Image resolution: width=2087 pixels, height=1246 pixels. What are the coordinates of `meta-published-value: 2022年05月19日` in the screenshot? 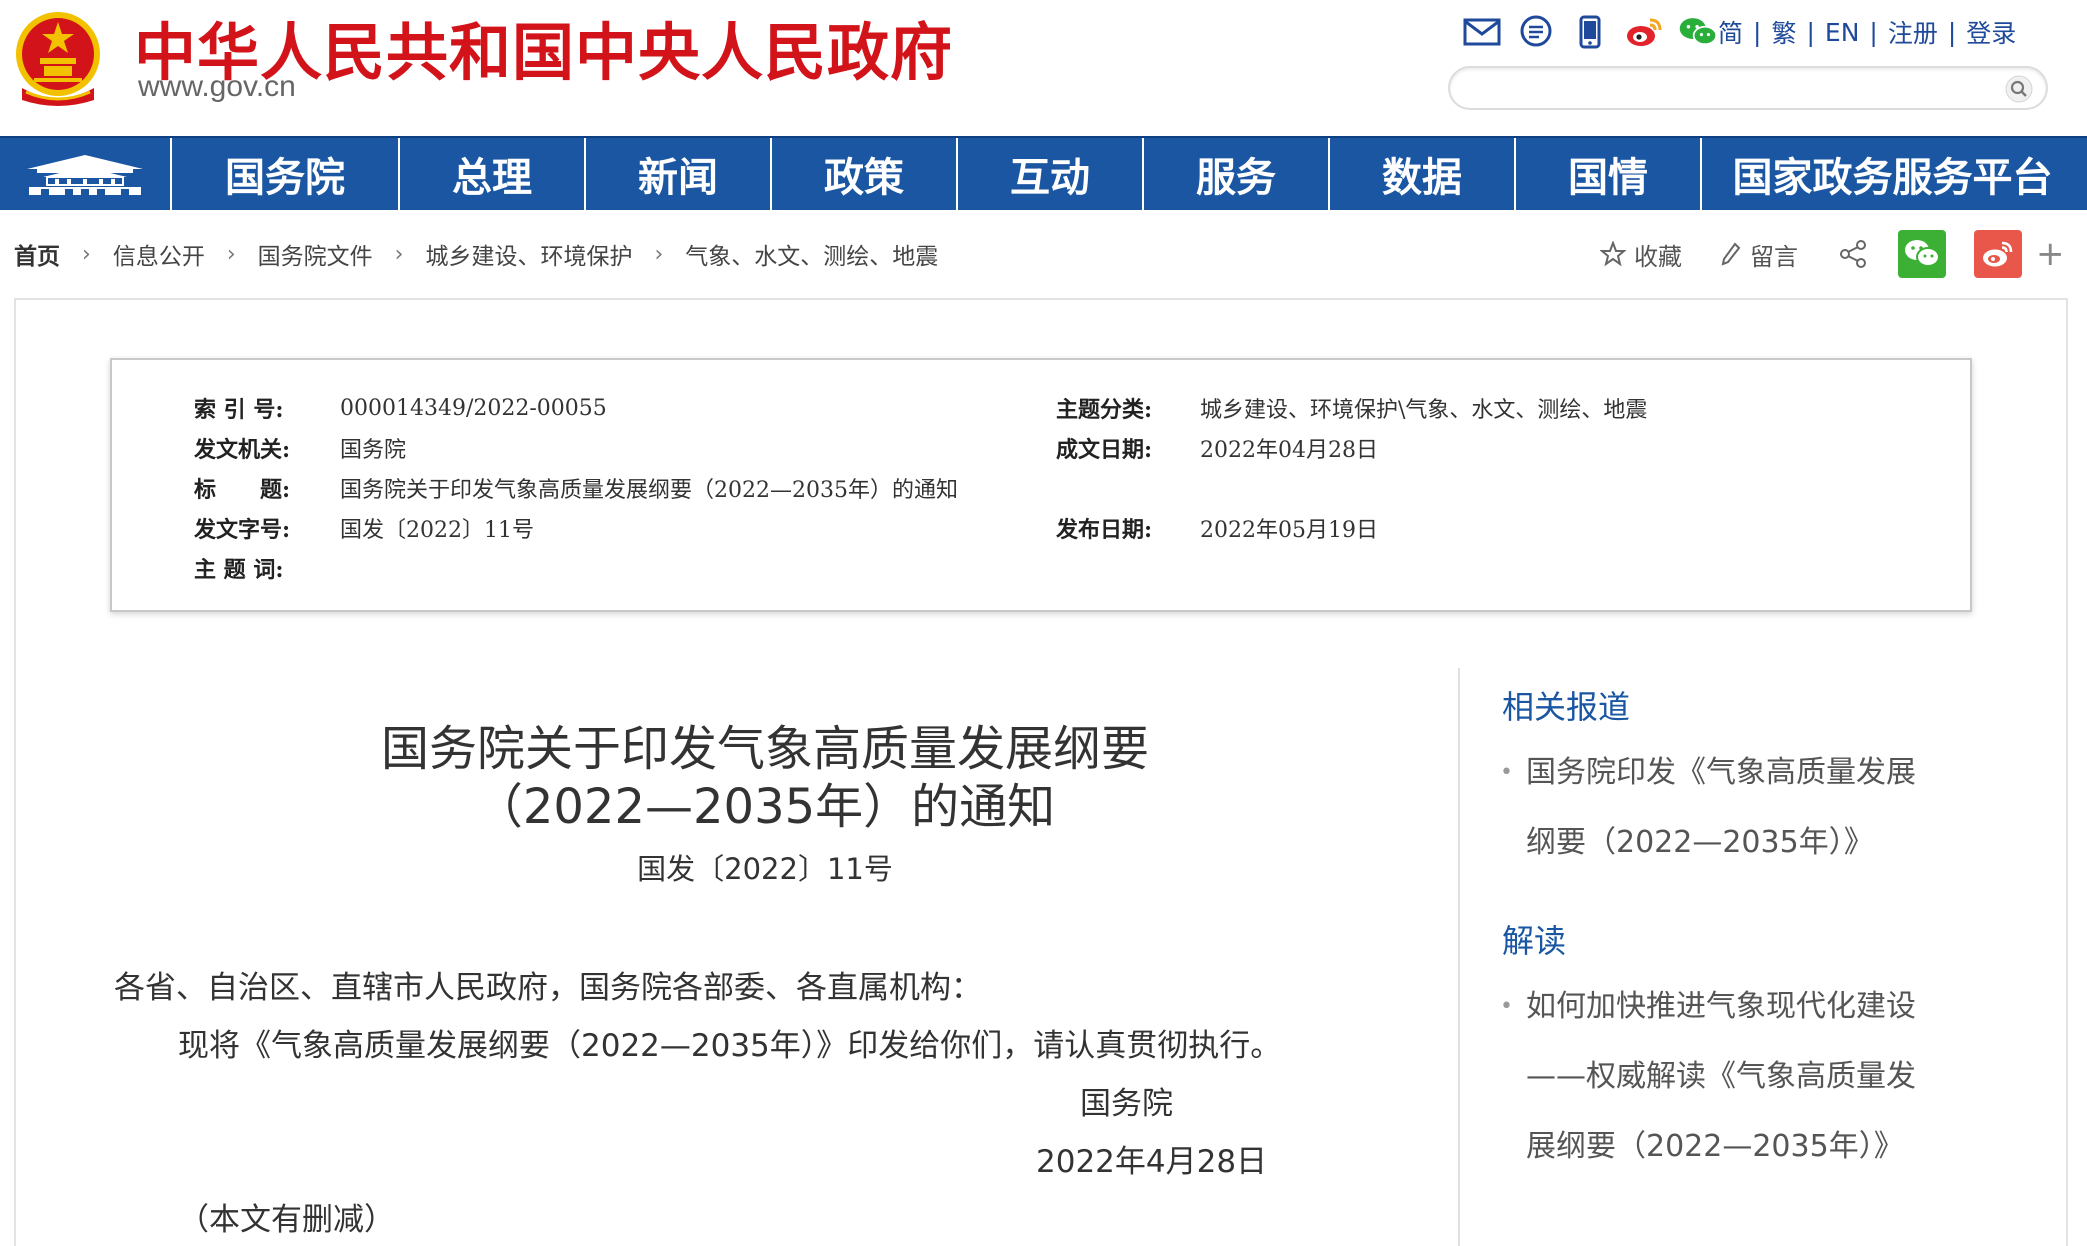 It's located at (1289, 530).